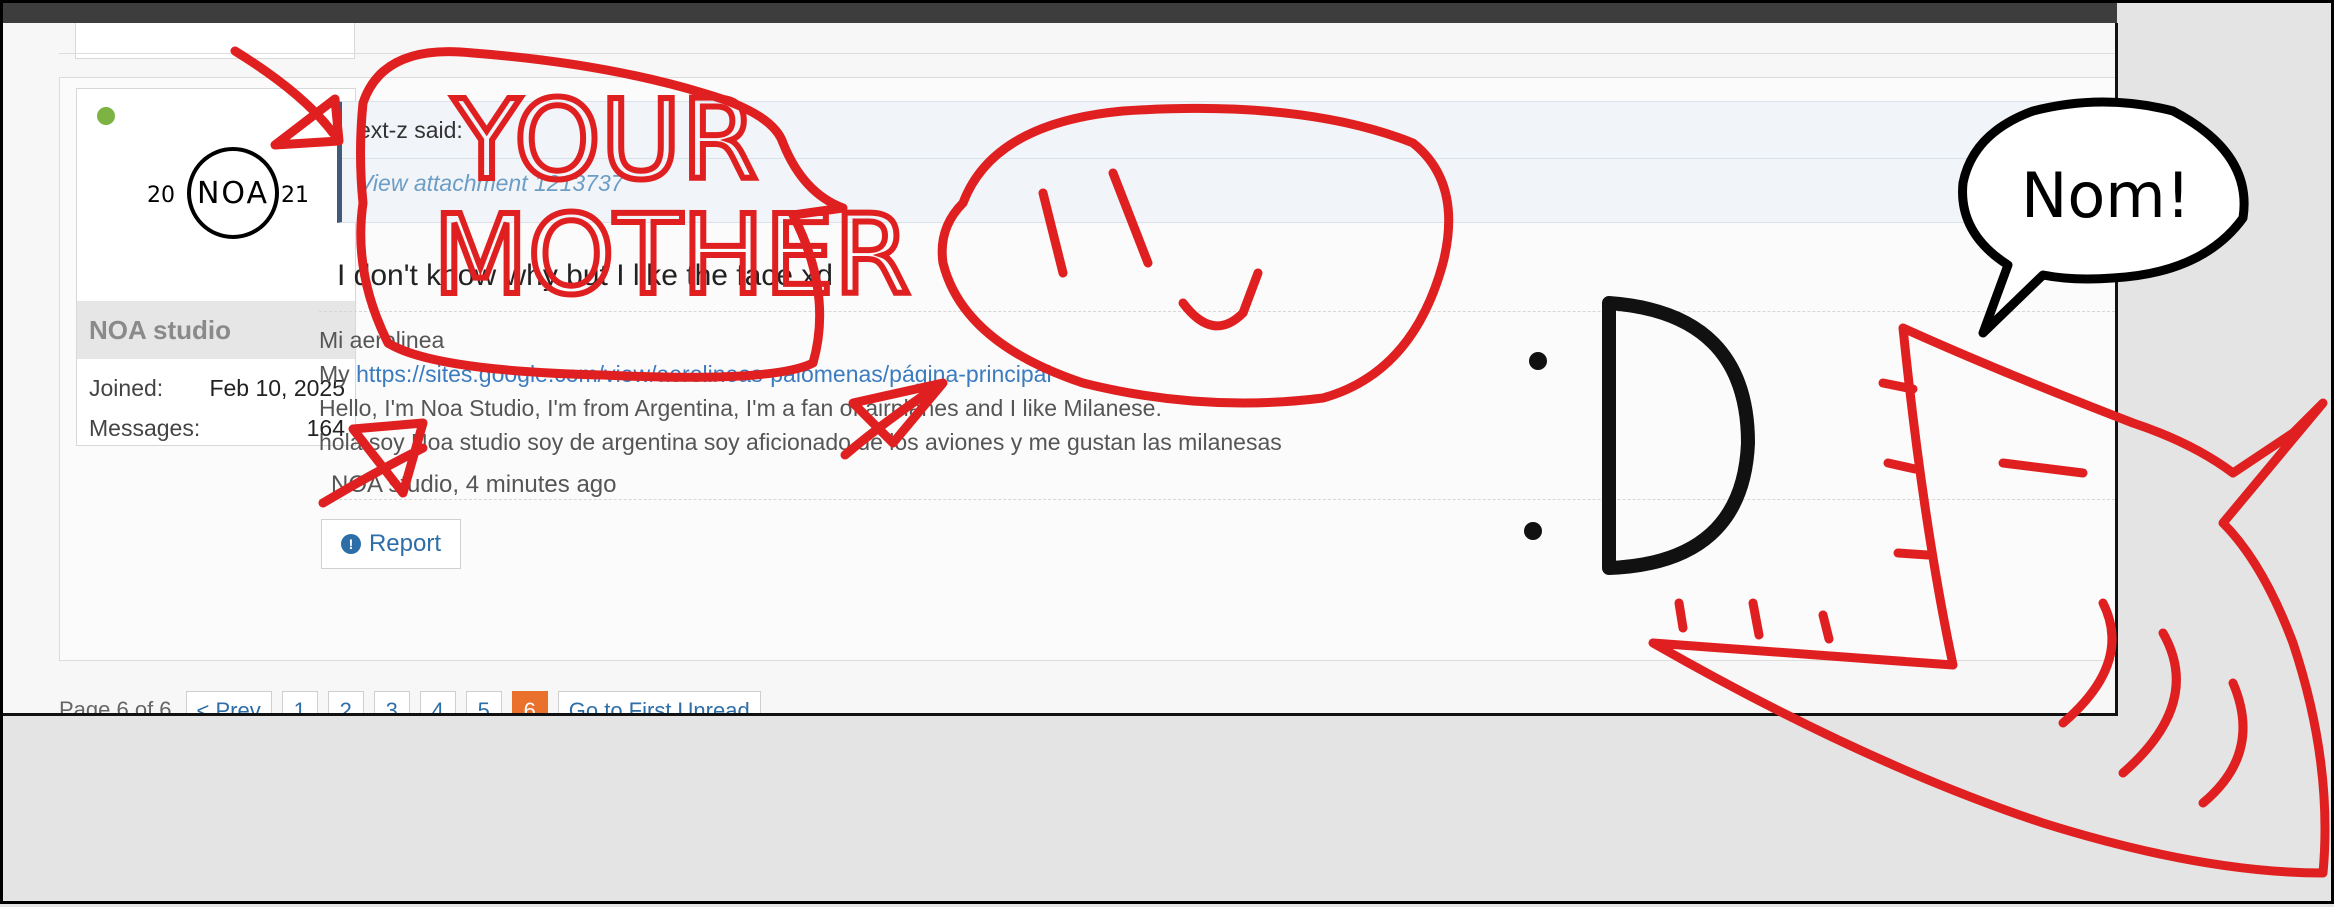 Image resolution: width=2334 pixels, height=907 pixels. Describe the element at coordinates (1195, 255) in the screenshot. I see `smiley-oval` at that location.